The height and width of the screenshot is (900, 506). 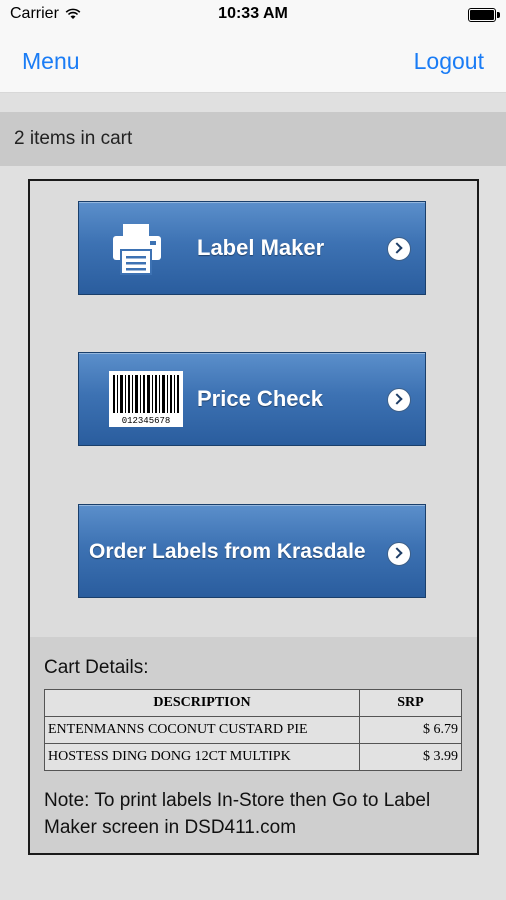 I want to click on barcode-number: 012345678, so click(x=146, y=421).